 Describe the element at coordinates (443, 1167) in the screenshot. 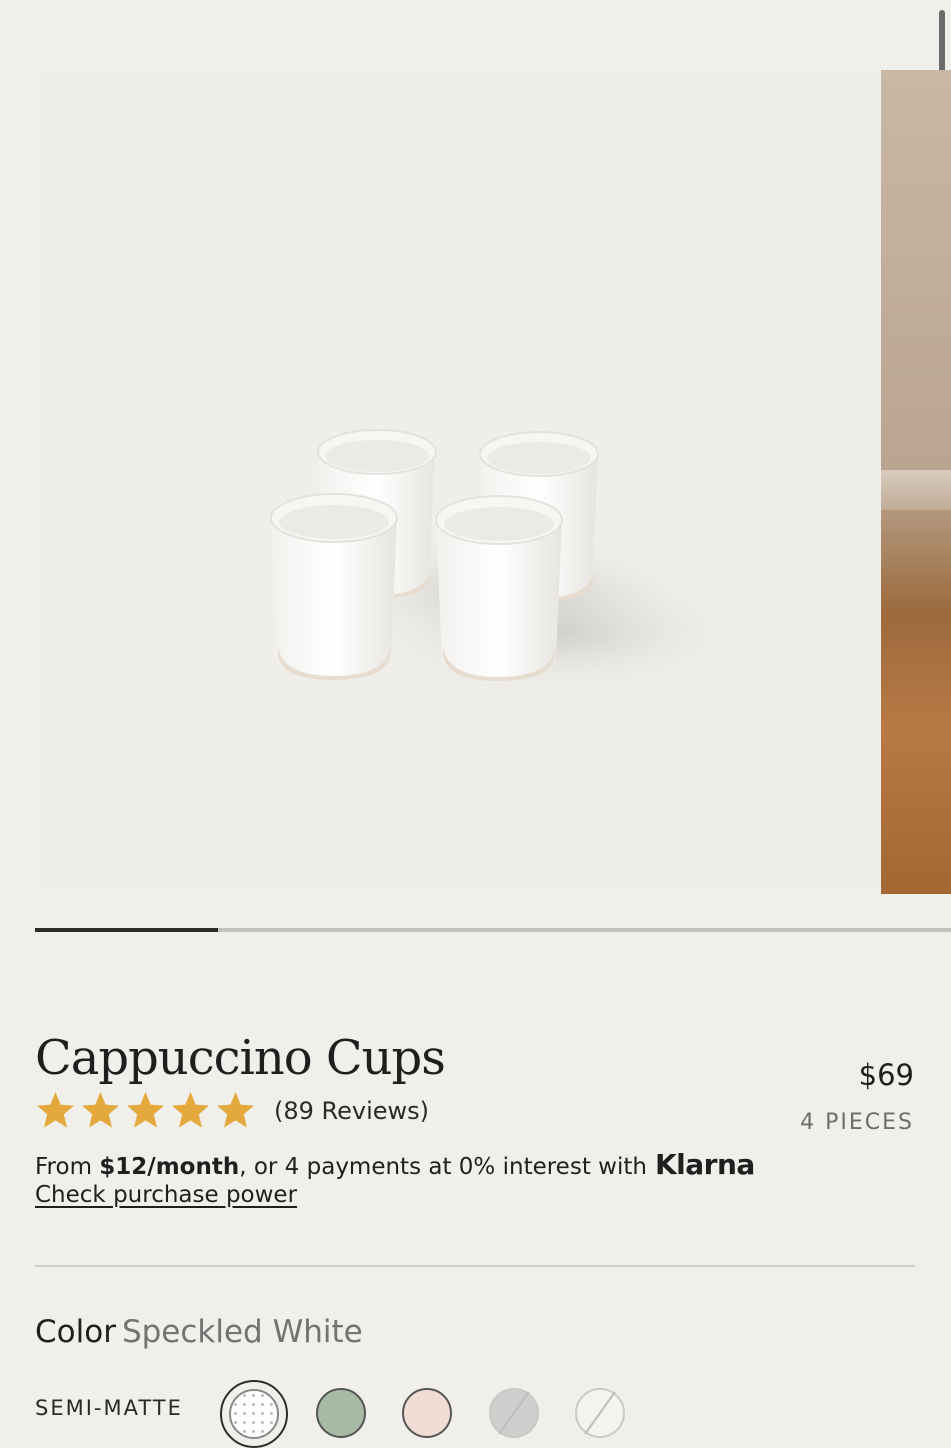

I see `financing-middle: , or 4 payments at 0% interest with` at that location.